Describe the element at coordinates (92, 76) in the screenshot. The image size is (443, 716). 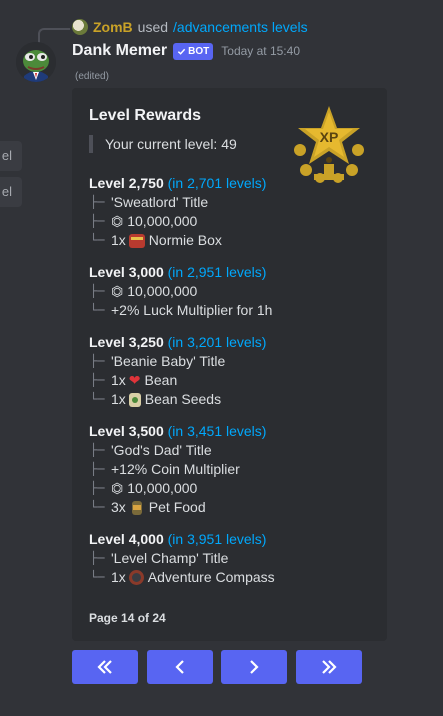
I see `edited-label: (edited)` at that location.